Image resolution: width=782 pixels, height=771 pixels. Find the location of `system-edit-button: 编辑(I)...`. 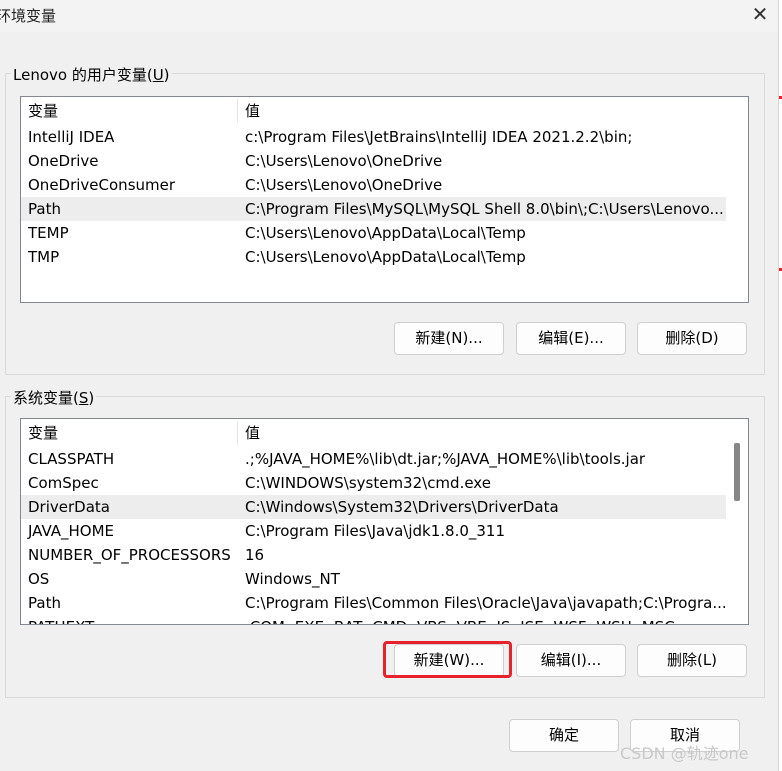

system-edit-button: 编辑(I)... is located at coordinates (571, 660).